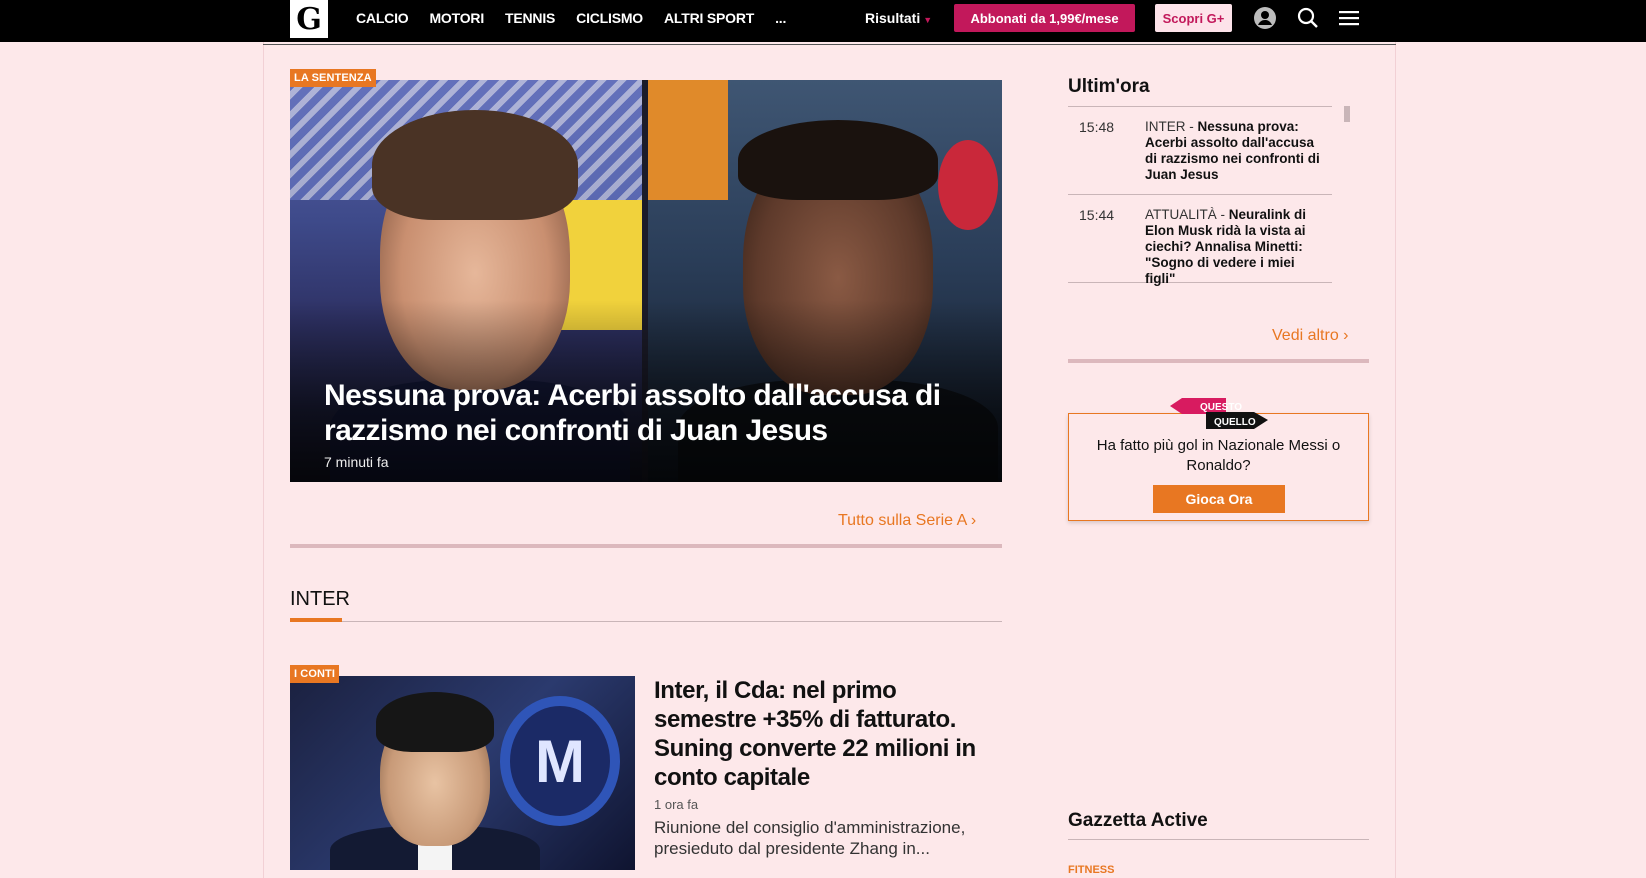 This screenshot has width=1646, height=878. I want to click on nav-item-tennis: TENNIS, so click(530, 18).